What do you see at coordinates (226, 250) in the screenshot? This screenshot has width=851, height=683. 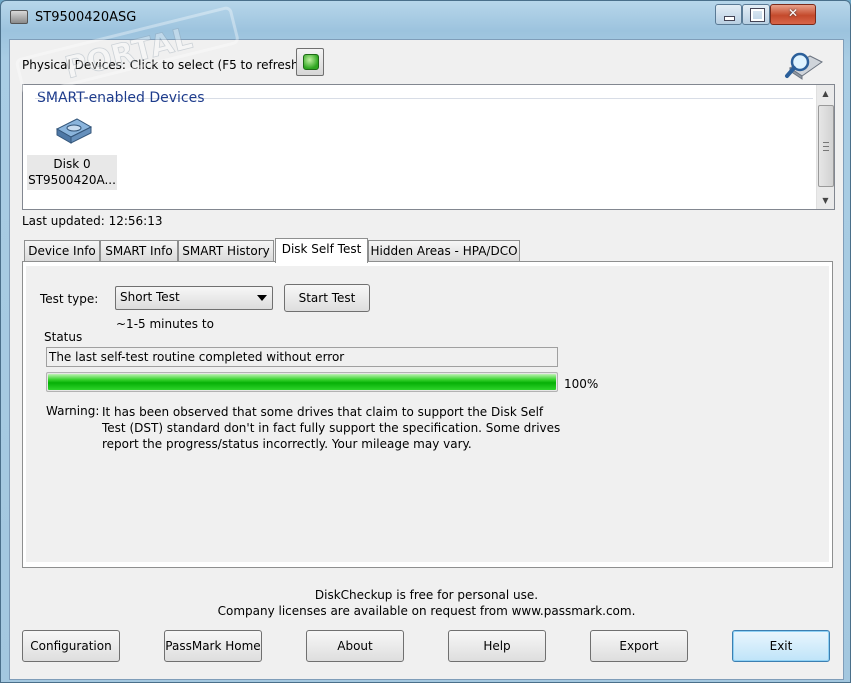 I see `tab-smart-history: SMART History` at bounding box center [226, 250].